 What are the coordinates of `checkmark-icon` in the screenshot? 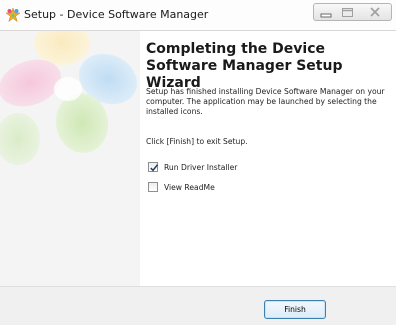 It's located at (154, 168).